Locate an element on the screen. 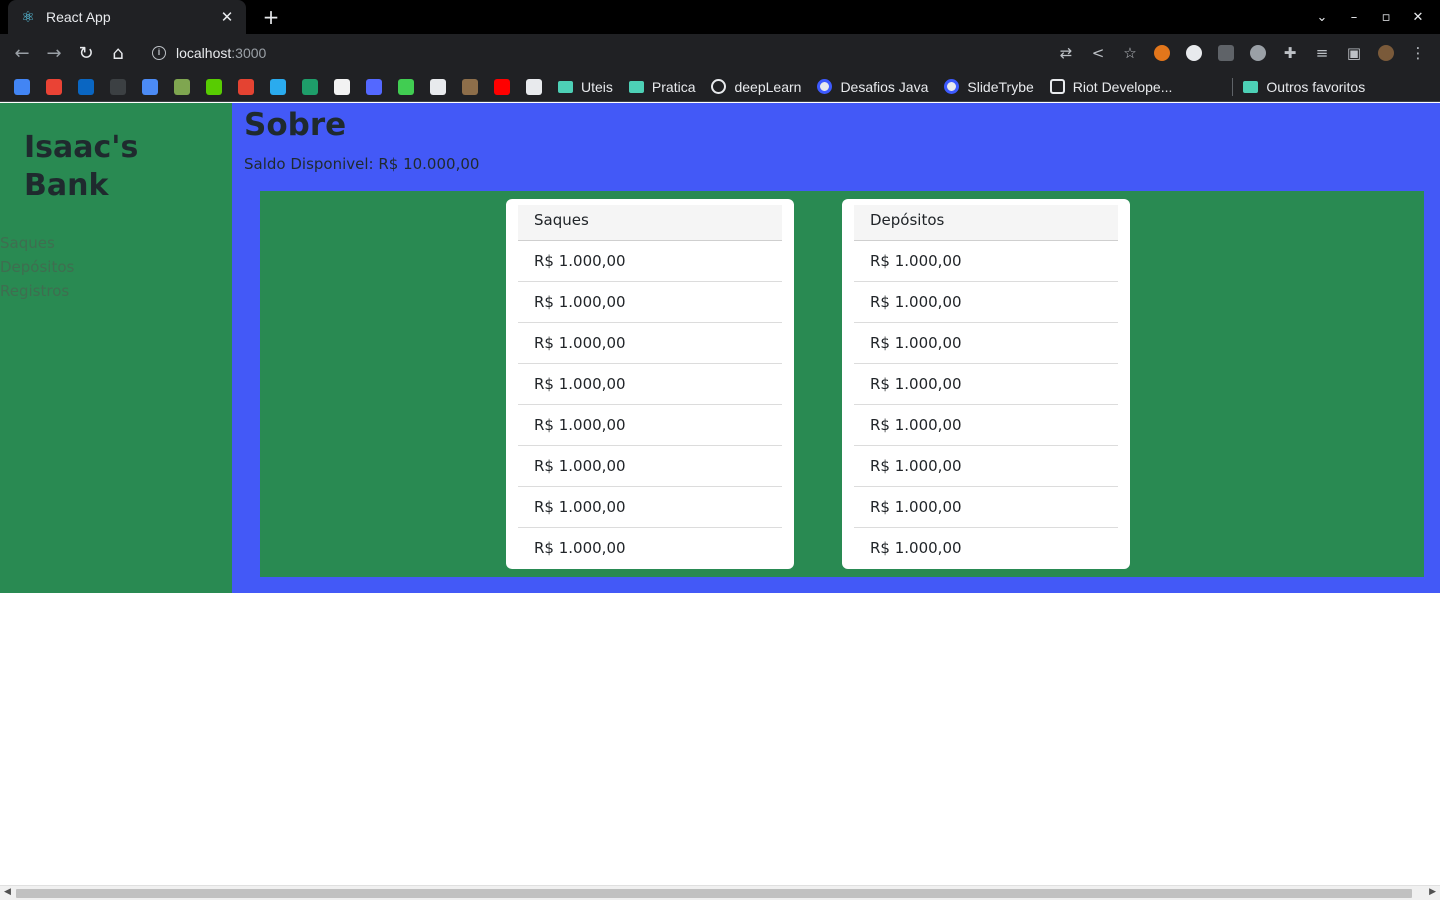 This screenshot has width=1440, height=900. tab-close-icon: ✕ is located at coordinates (227, 17).